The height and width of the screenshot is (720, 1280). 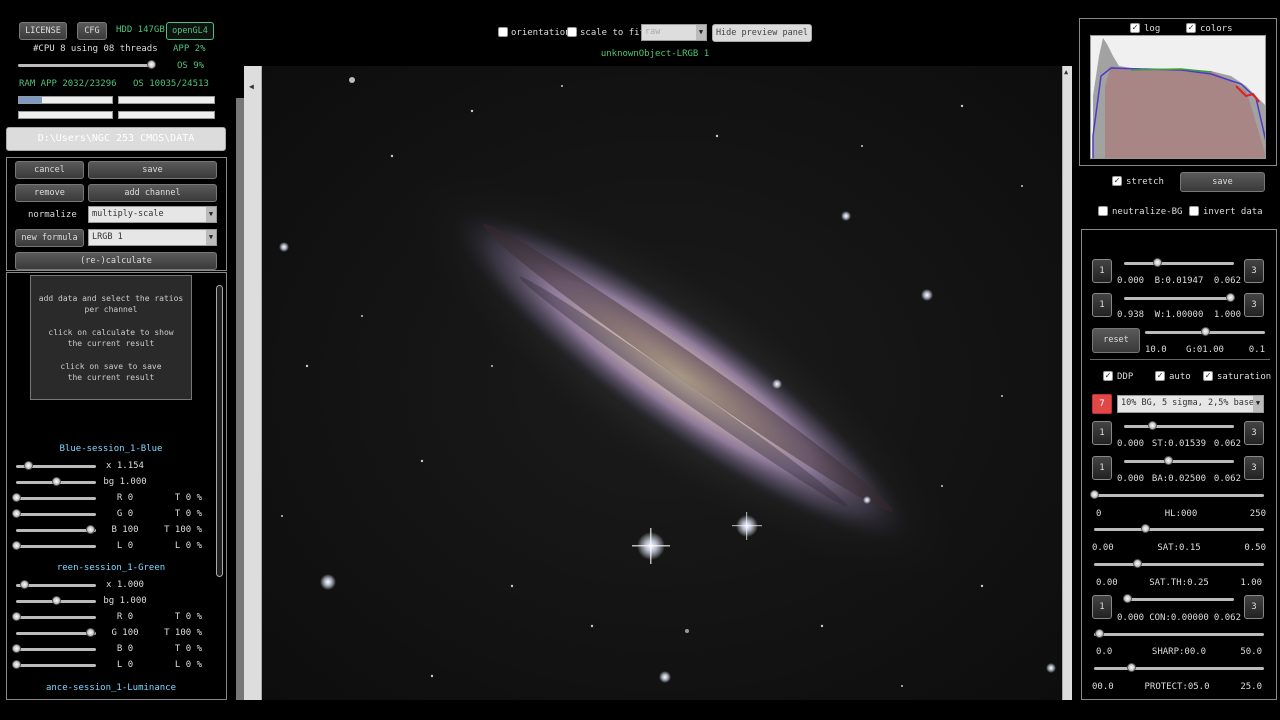 I want to click on session-value: B 0, so click(x=125, y=649).